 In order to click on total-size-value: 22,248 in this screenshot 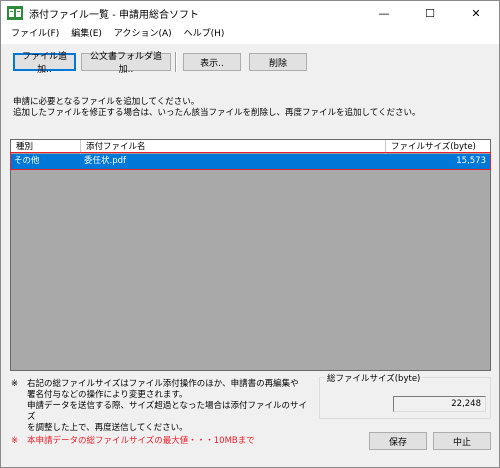, I will do `click(439, 404)`.